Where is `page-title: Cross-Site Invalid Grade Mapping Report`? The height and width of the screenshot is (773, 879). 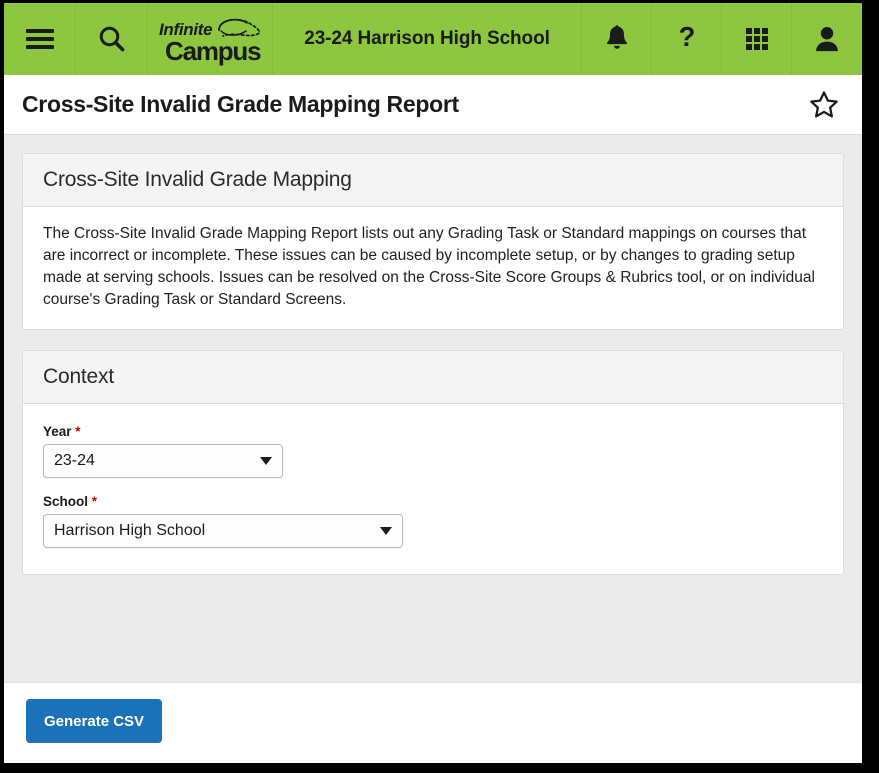
page-title: Cross-Site Invalid Grade Mapping Report is located at coordinates (240, 104).